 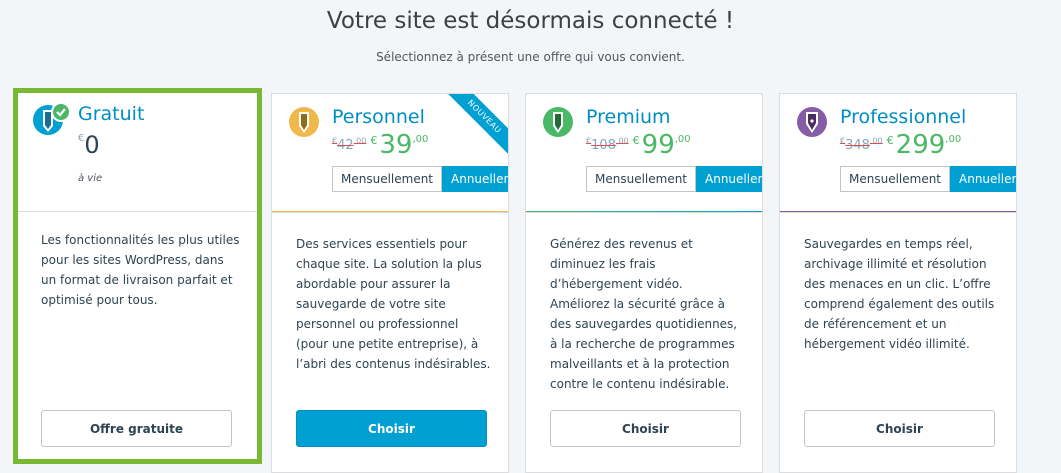 I want to click on plan-price: €42,00 €39,00, so click(x=380, y=145).